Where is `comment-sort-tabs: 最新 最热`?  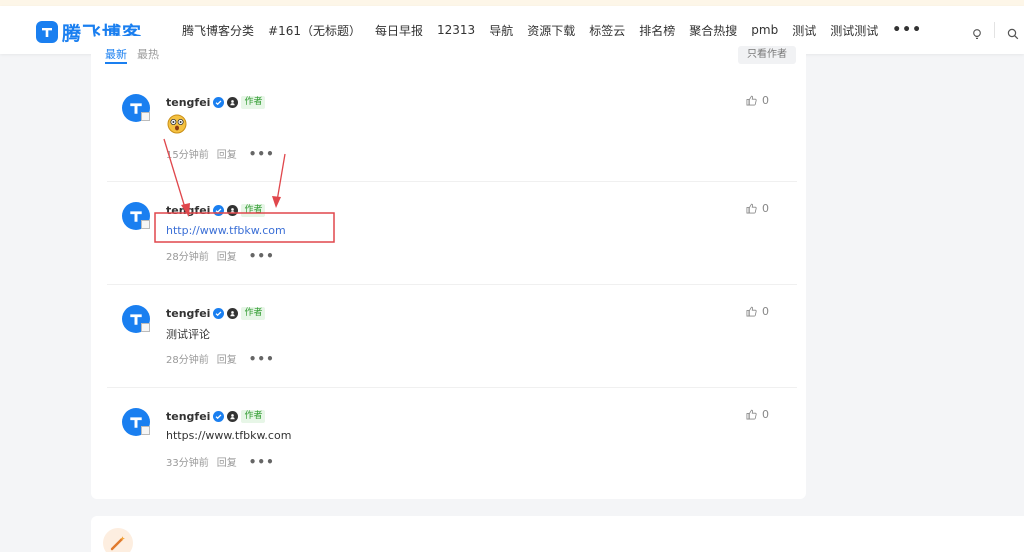
comment-sort-tabs: 最新 最热 is located at coordinates (137, 56).